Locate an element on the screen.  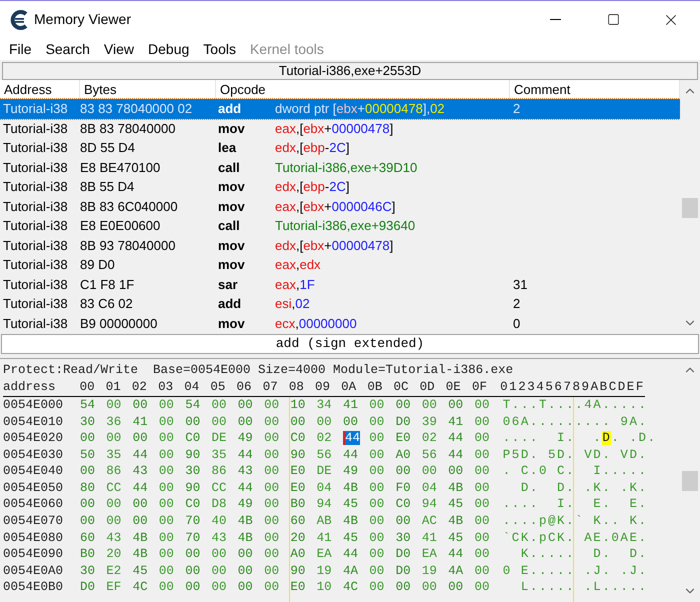
hex-byte: AB is located at coordinates (324, 521).